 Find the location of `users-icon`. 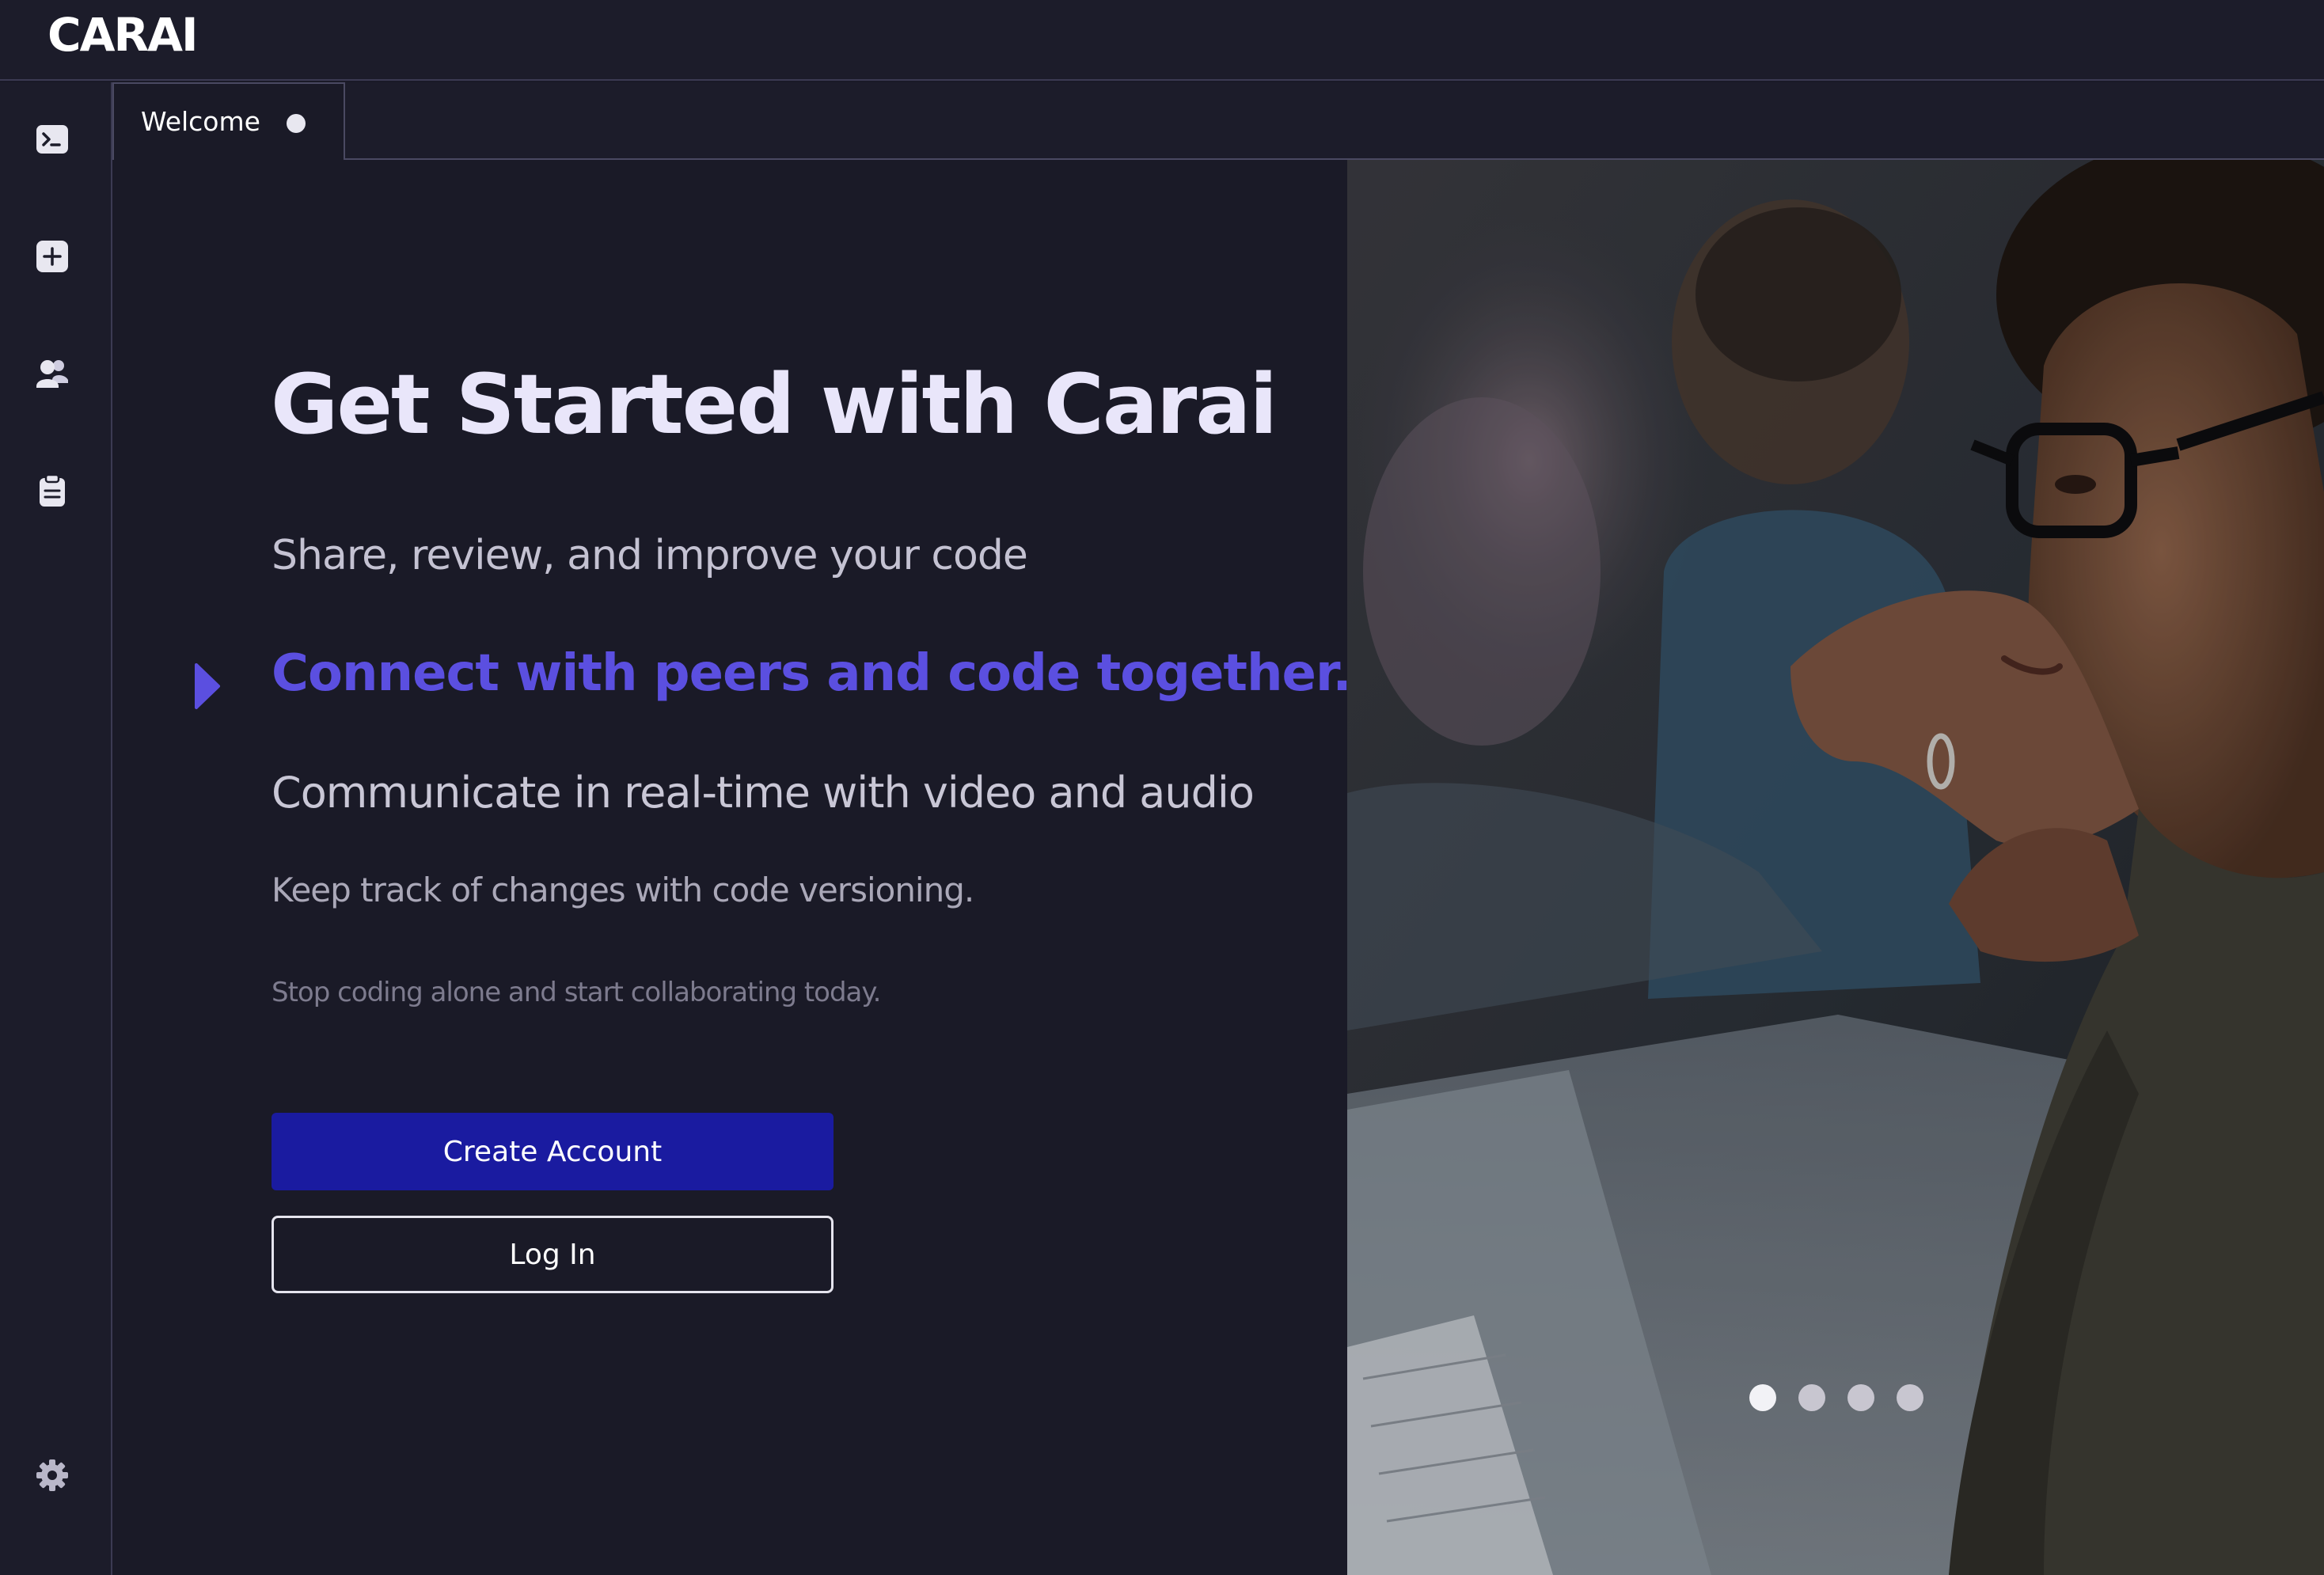

users-icon is located at coordinates (52, 374).